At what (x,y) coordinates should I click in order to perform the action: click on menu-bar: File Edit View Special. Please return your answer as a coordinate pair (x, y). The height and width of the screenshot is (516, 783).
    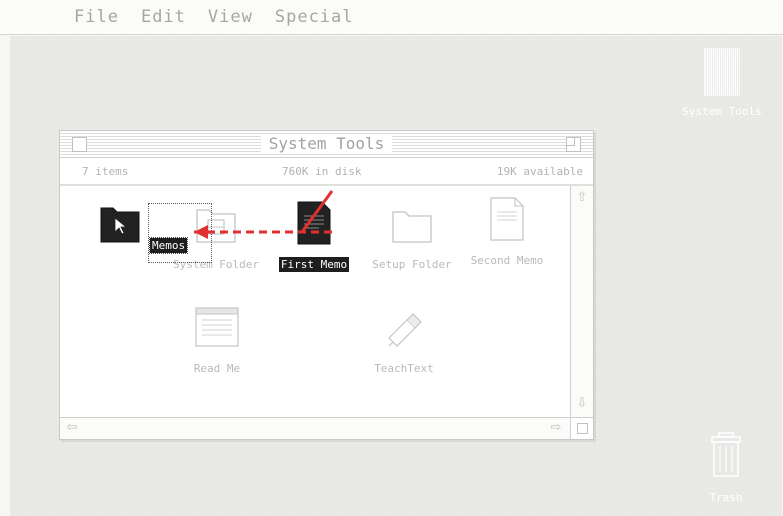
    Looking at the image, I should click on (391, 17).